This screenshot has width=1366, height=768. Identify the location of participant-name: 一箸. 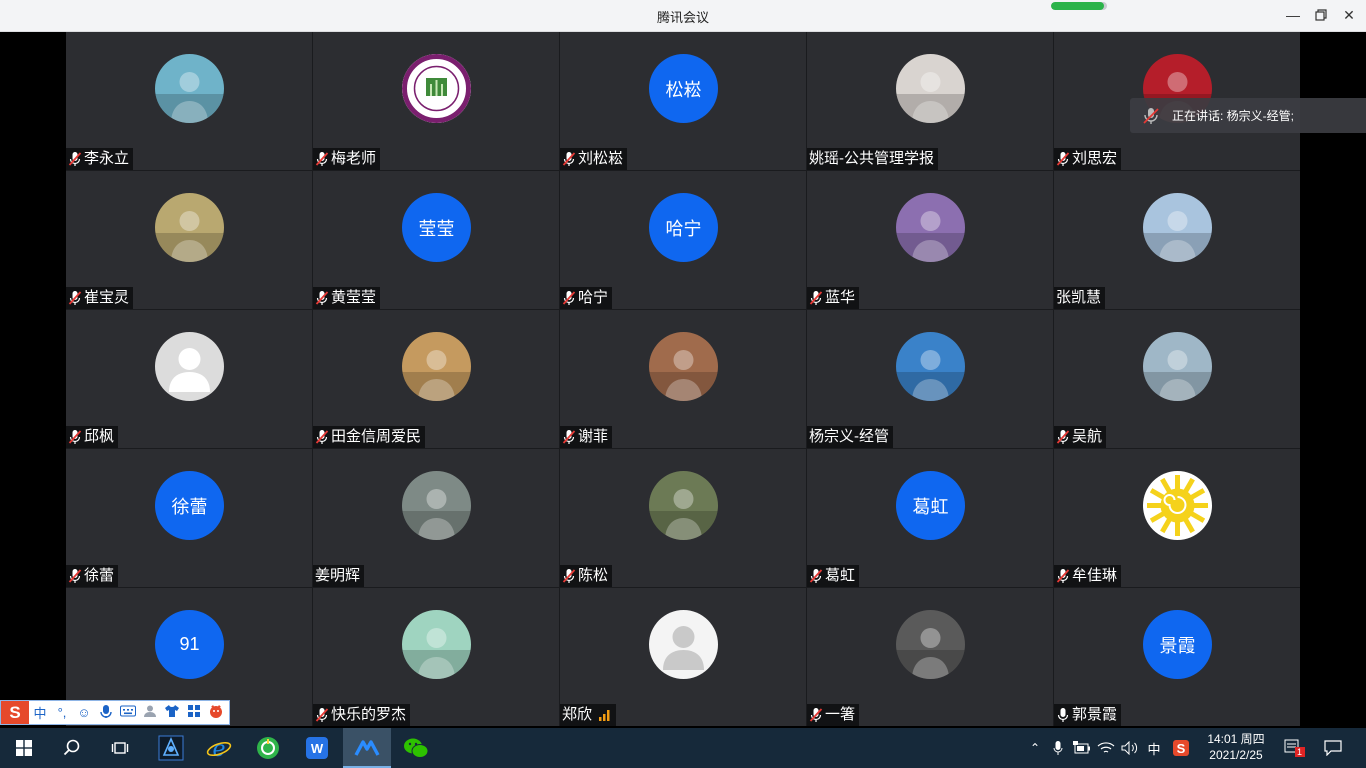
(840, 714).